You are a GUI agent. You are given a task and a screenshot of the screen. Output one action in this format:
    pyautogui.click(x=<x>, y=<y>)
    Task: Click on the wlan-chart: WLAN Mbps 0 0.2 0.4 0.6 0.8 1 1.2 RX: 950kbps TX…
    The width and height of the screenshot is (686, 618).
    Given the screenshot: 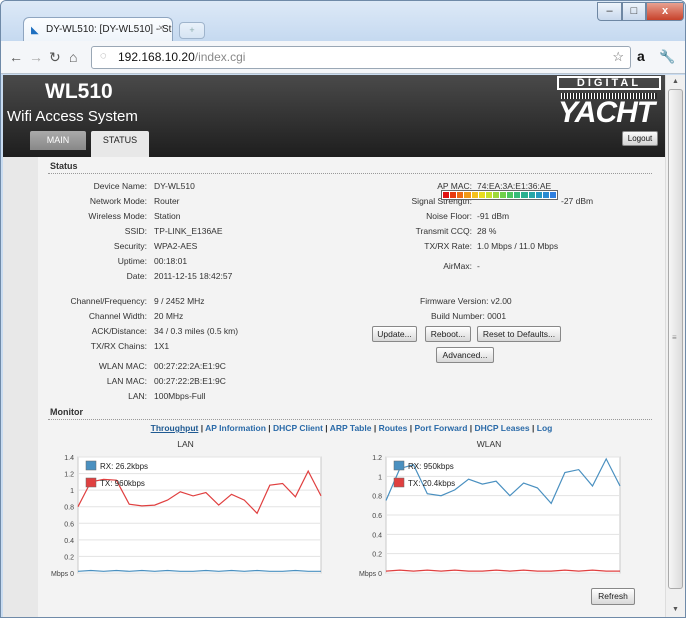 What is the action you would take?
    pyautogui.click(x=489, y=514)
    